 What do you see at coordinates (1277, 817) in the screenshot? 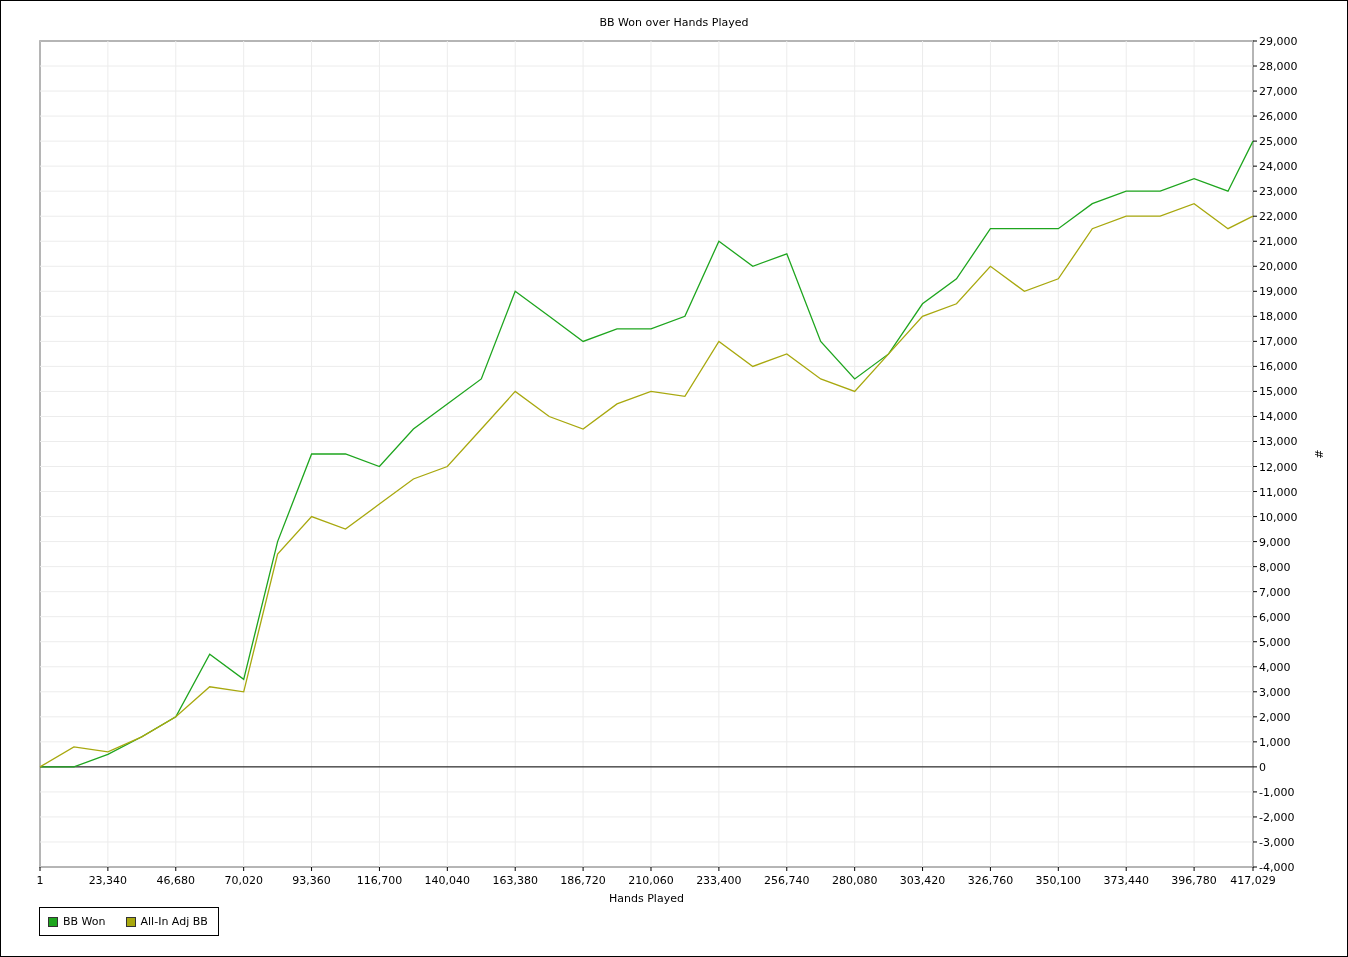
I see `tick-label: -2,000` at bounding box center [1277, 817].